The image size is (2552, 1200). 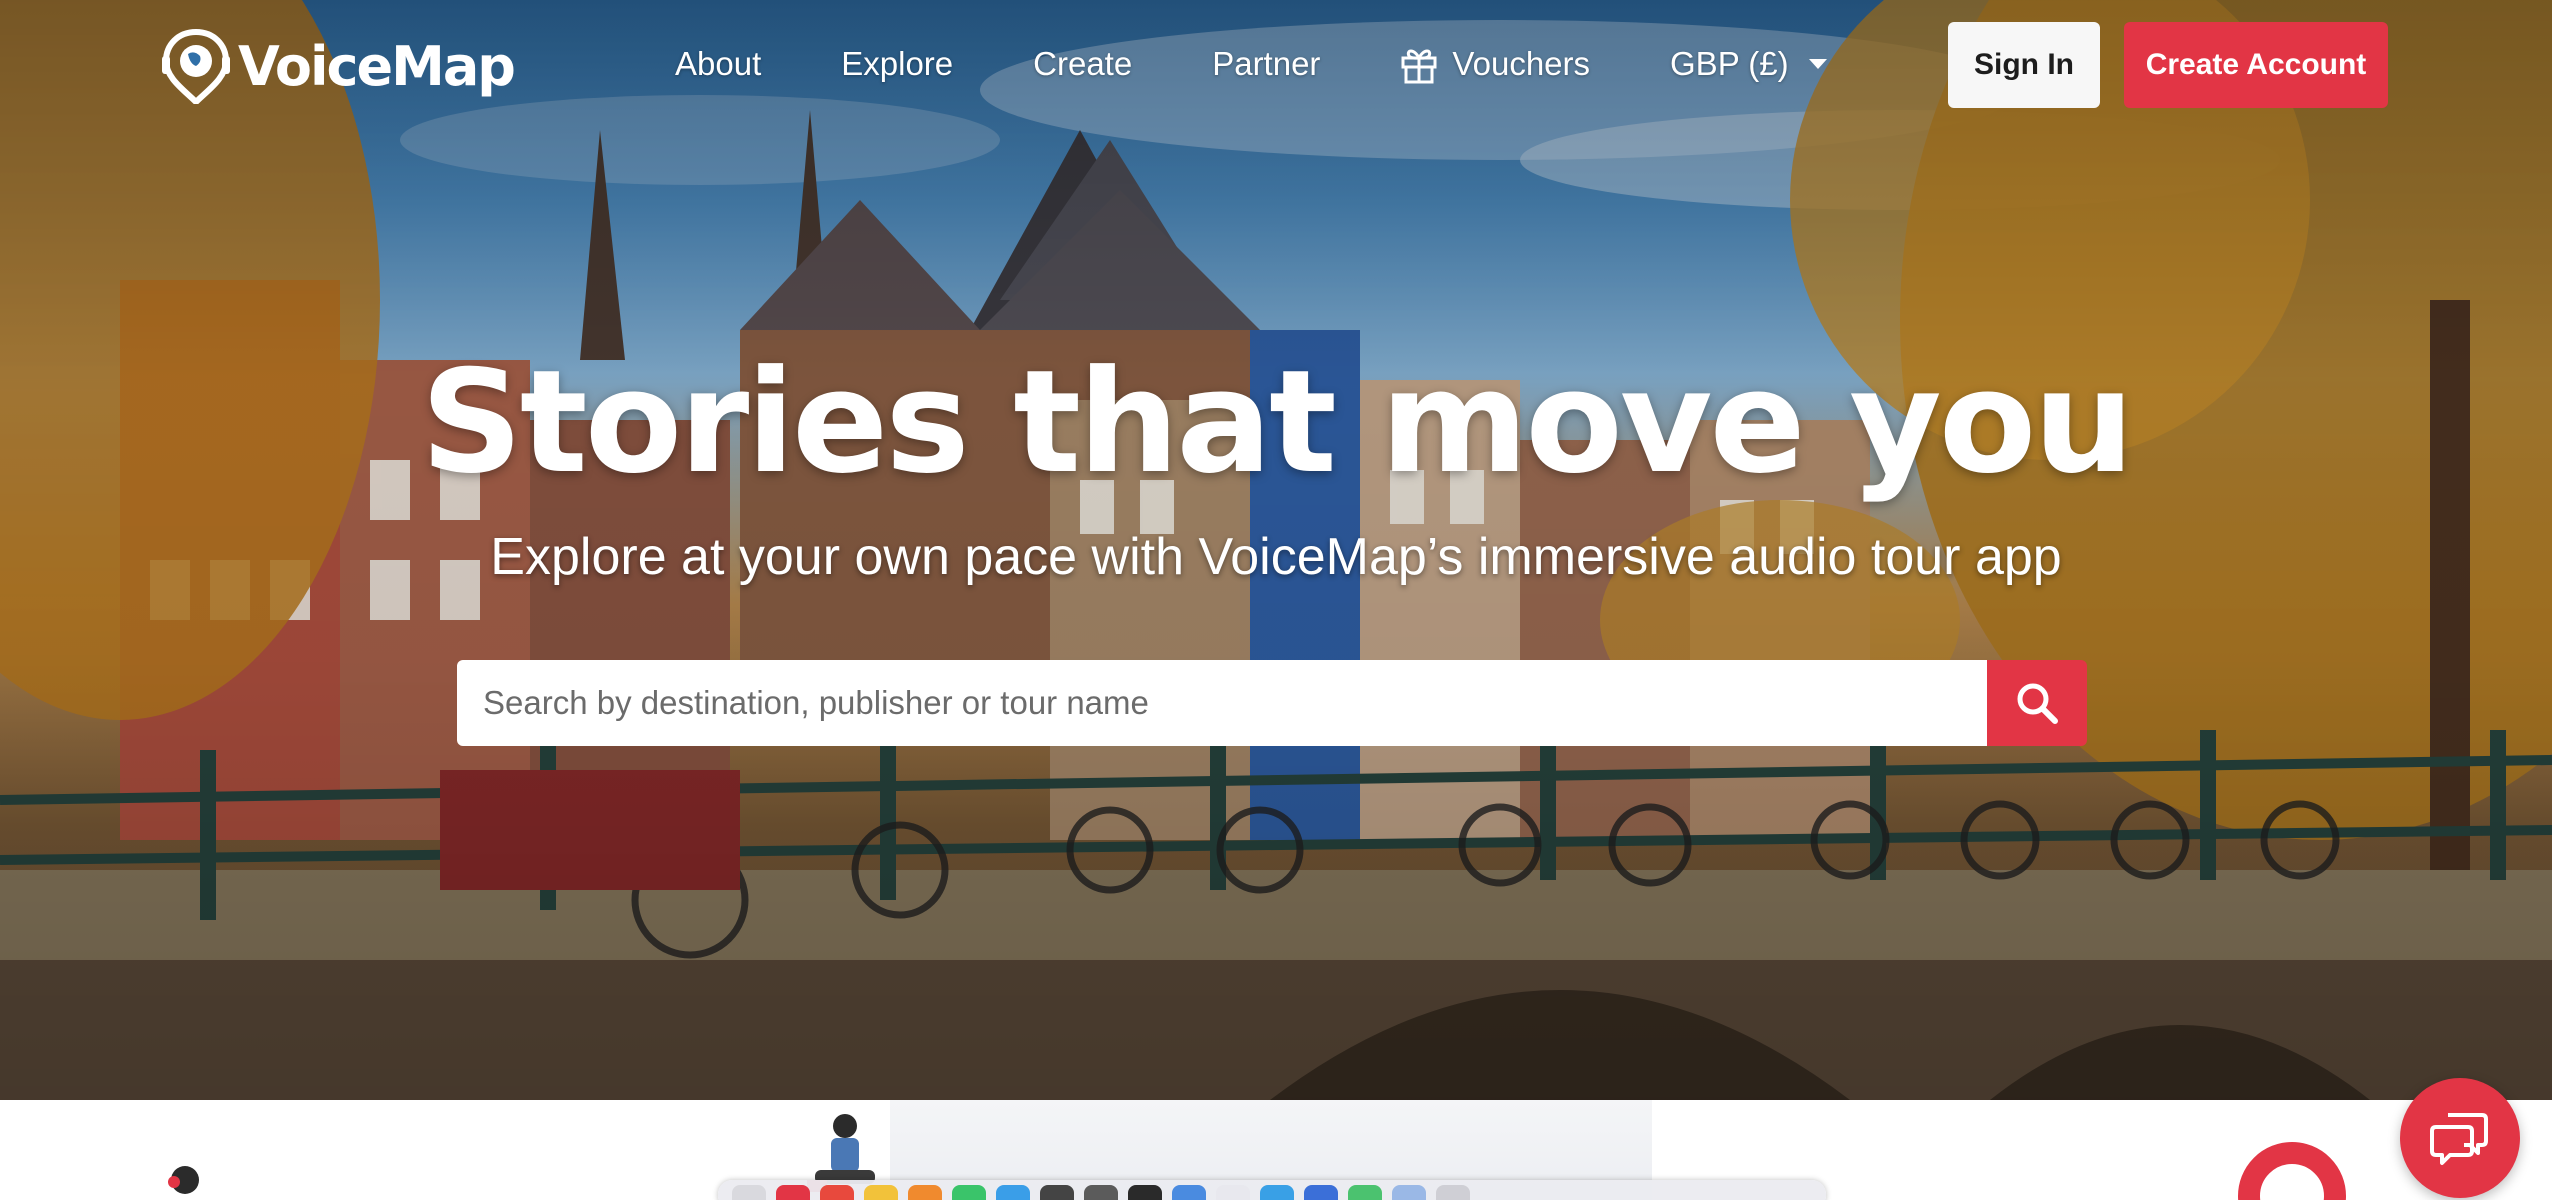 I want to click on voicemap-logo: VoiceMap, so click(x=338, y=66).